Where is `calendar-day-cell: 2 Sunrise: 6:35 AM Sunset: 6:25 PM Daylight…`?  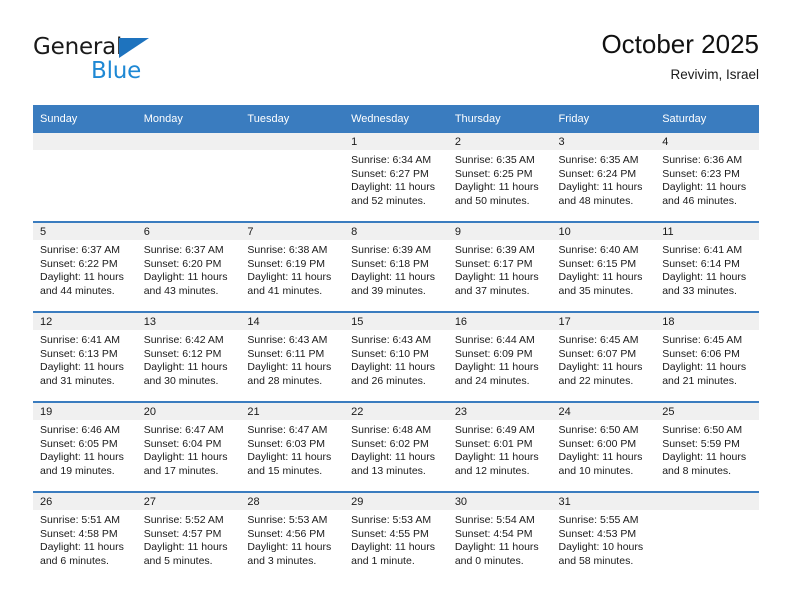
calendar-day-cell: 2 Sunrise: 6:35 AM Sunset: 6:25 PM Daylight… is located at coordinates (499, 177).